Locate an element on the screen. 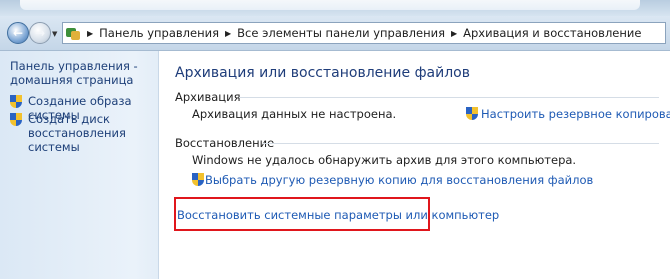  sidebar-home-link: Панель управления - домашняя страница is located at coordinates (80, 73).